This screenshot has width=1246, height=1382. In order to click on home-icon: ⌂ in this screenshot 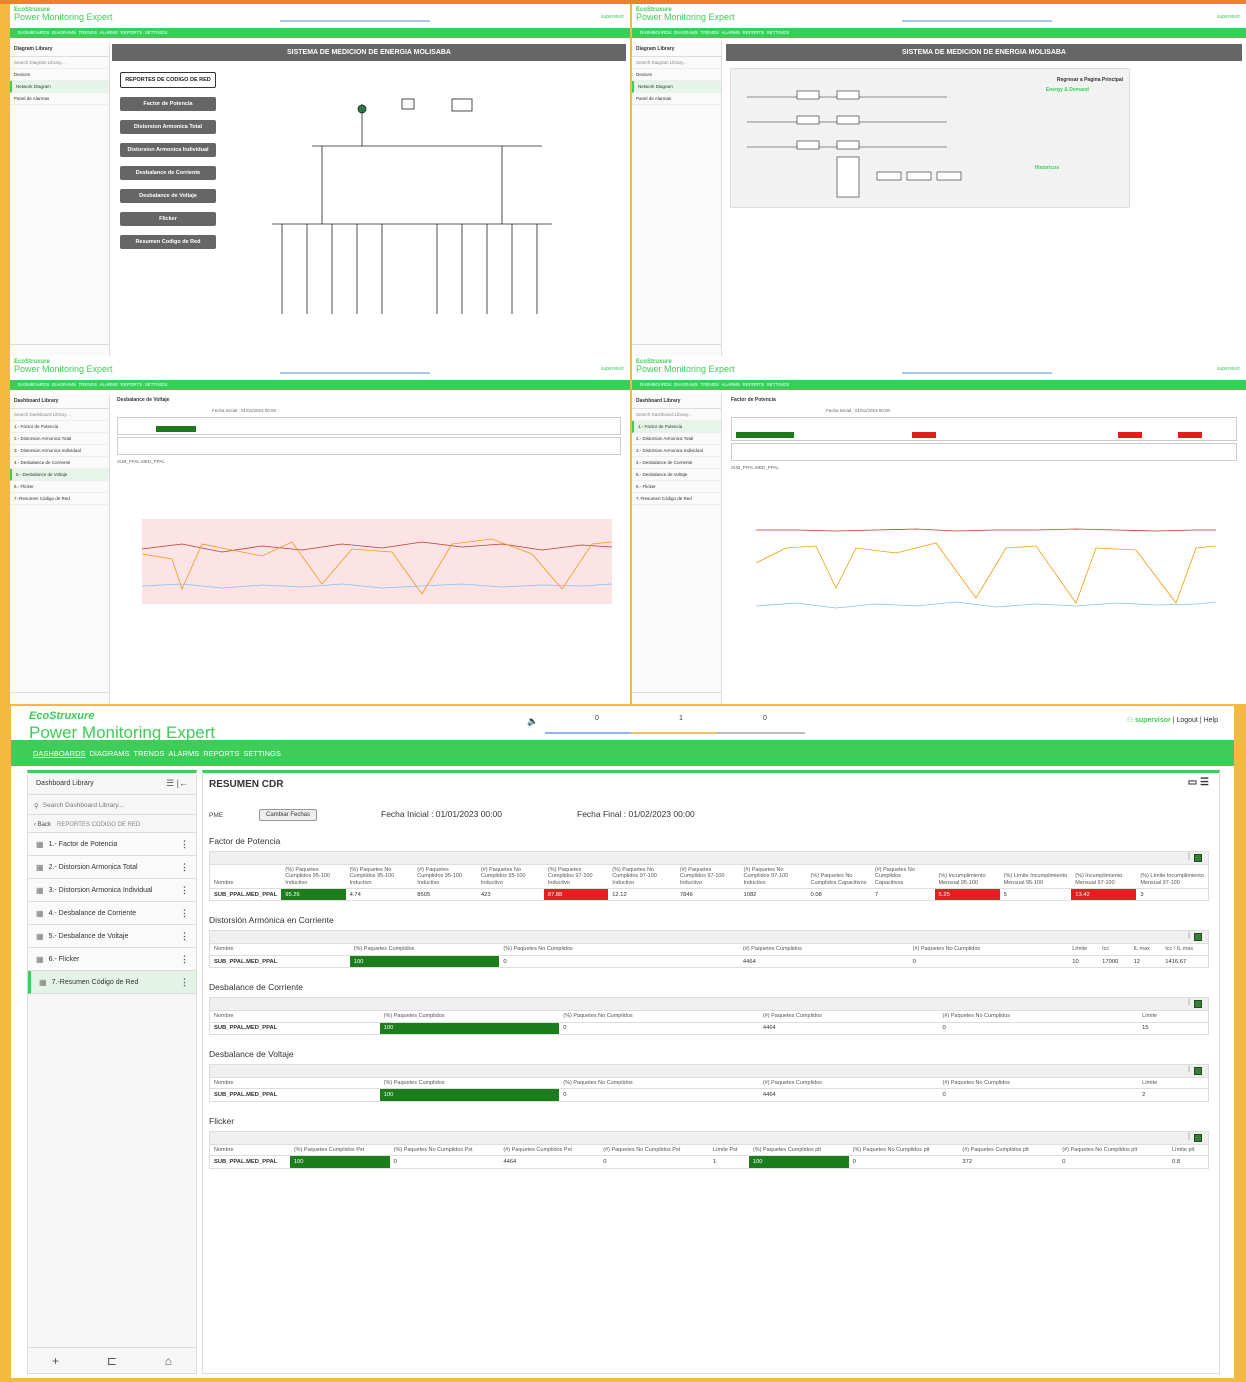, I will do `click(168, 1361)`.